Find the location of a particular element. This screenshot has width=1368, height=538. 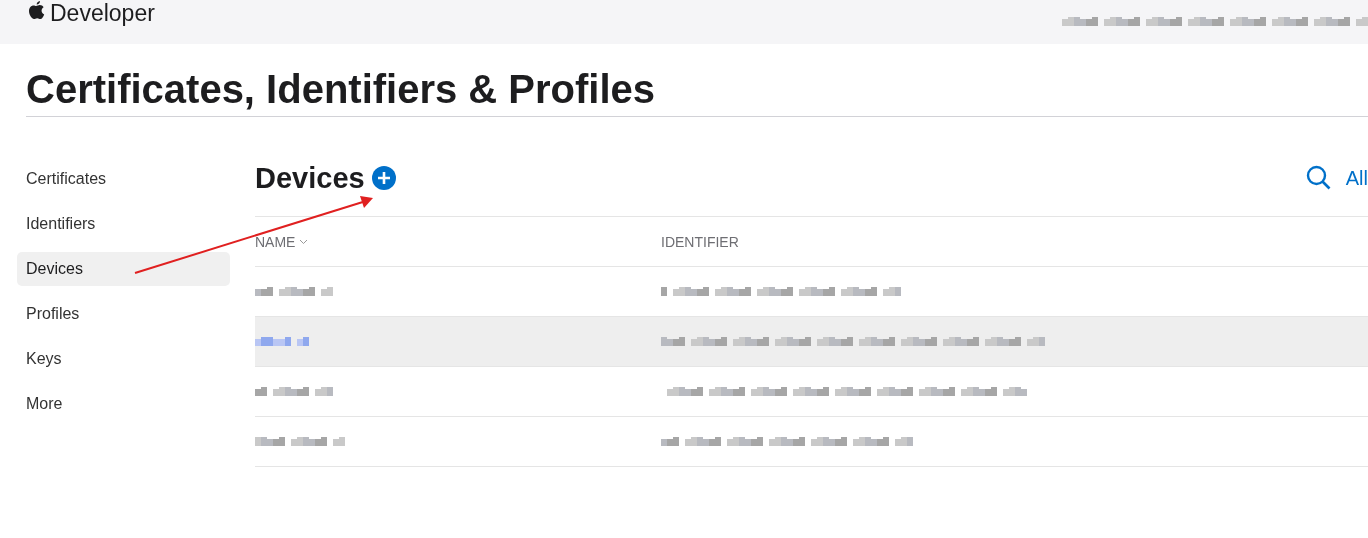

sidebar-item: More is located at coordinates (123, 404).